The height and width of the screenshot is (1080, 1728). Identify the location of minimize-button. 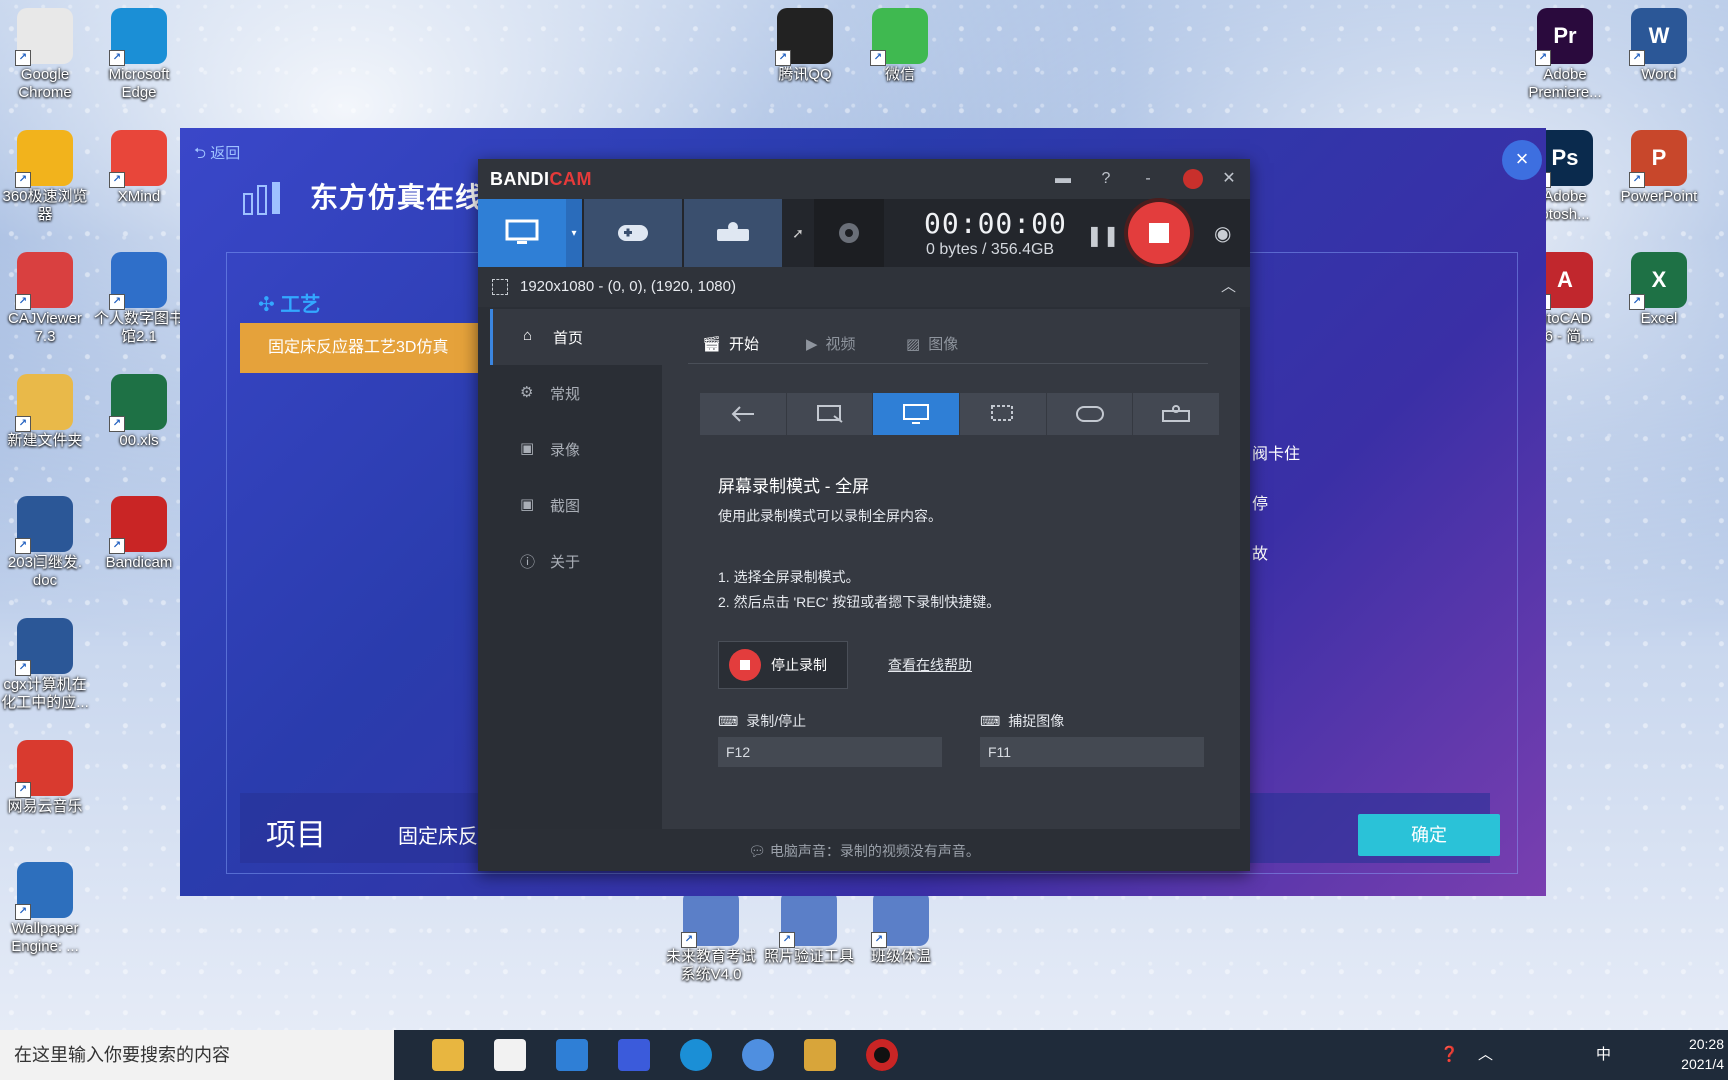
(1193, 179).